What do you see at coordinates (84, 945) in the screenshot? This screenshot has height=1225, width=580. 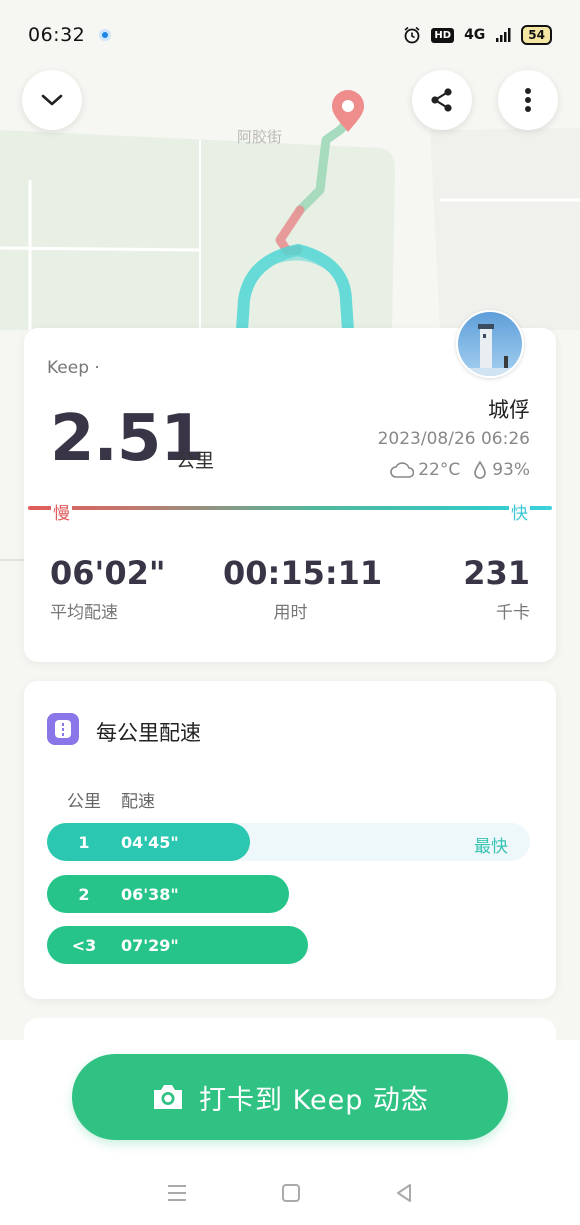 I see `pace-row-km: <3` at bounding box center [84, 945].